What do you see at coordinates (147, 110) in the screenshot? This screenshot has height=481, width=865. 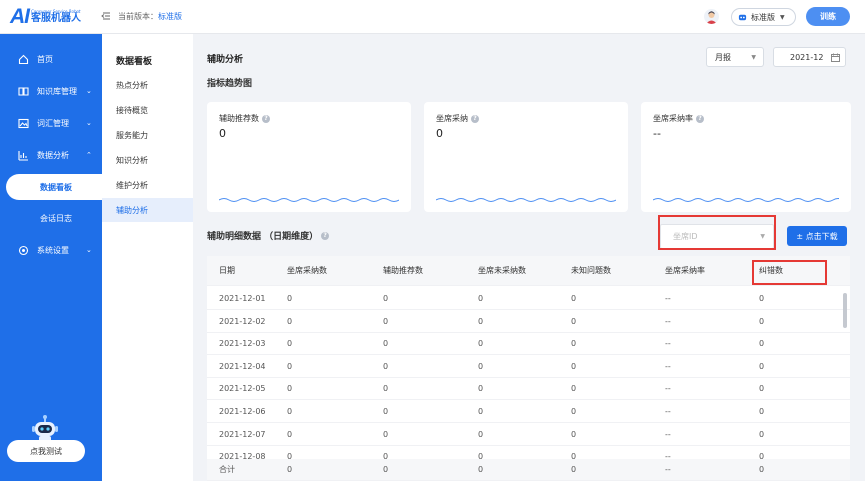 I see `subnav-item-reception: 接待概览` at bounding box center [147, 110].